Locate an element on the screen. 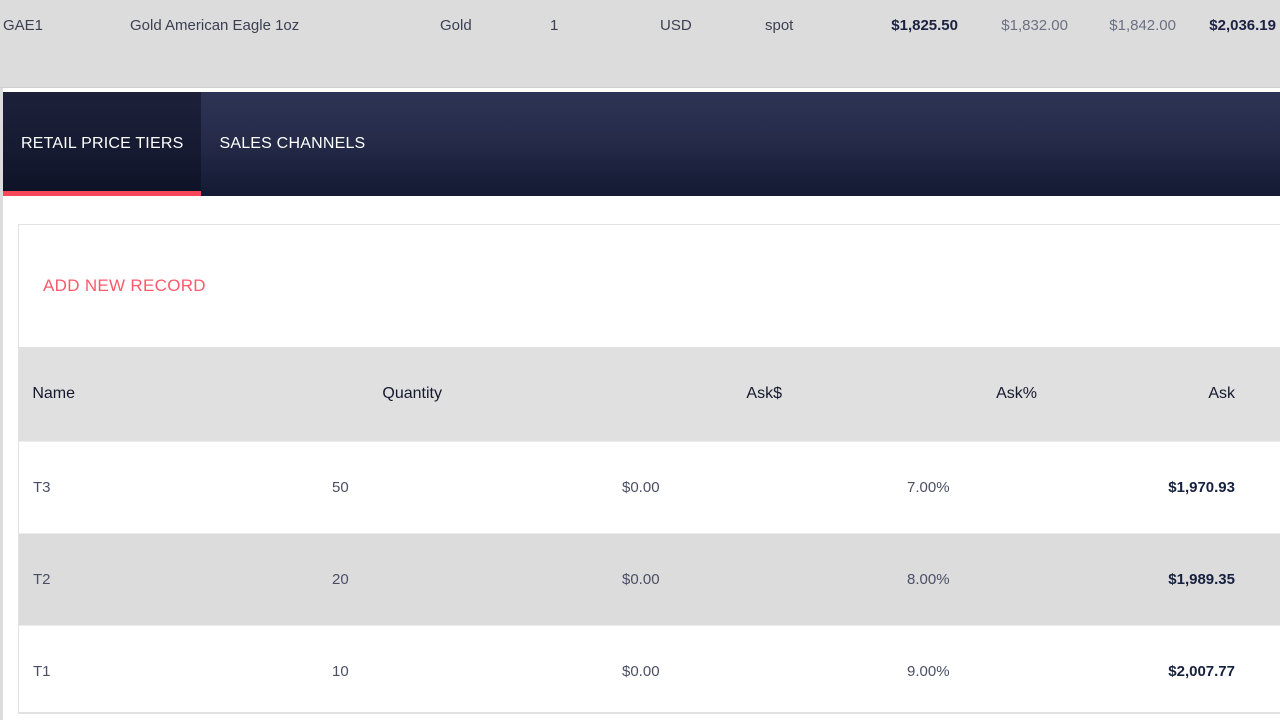  tab-sales-channels-label: SALES CHANNELS is located at coordinates (292, 143).